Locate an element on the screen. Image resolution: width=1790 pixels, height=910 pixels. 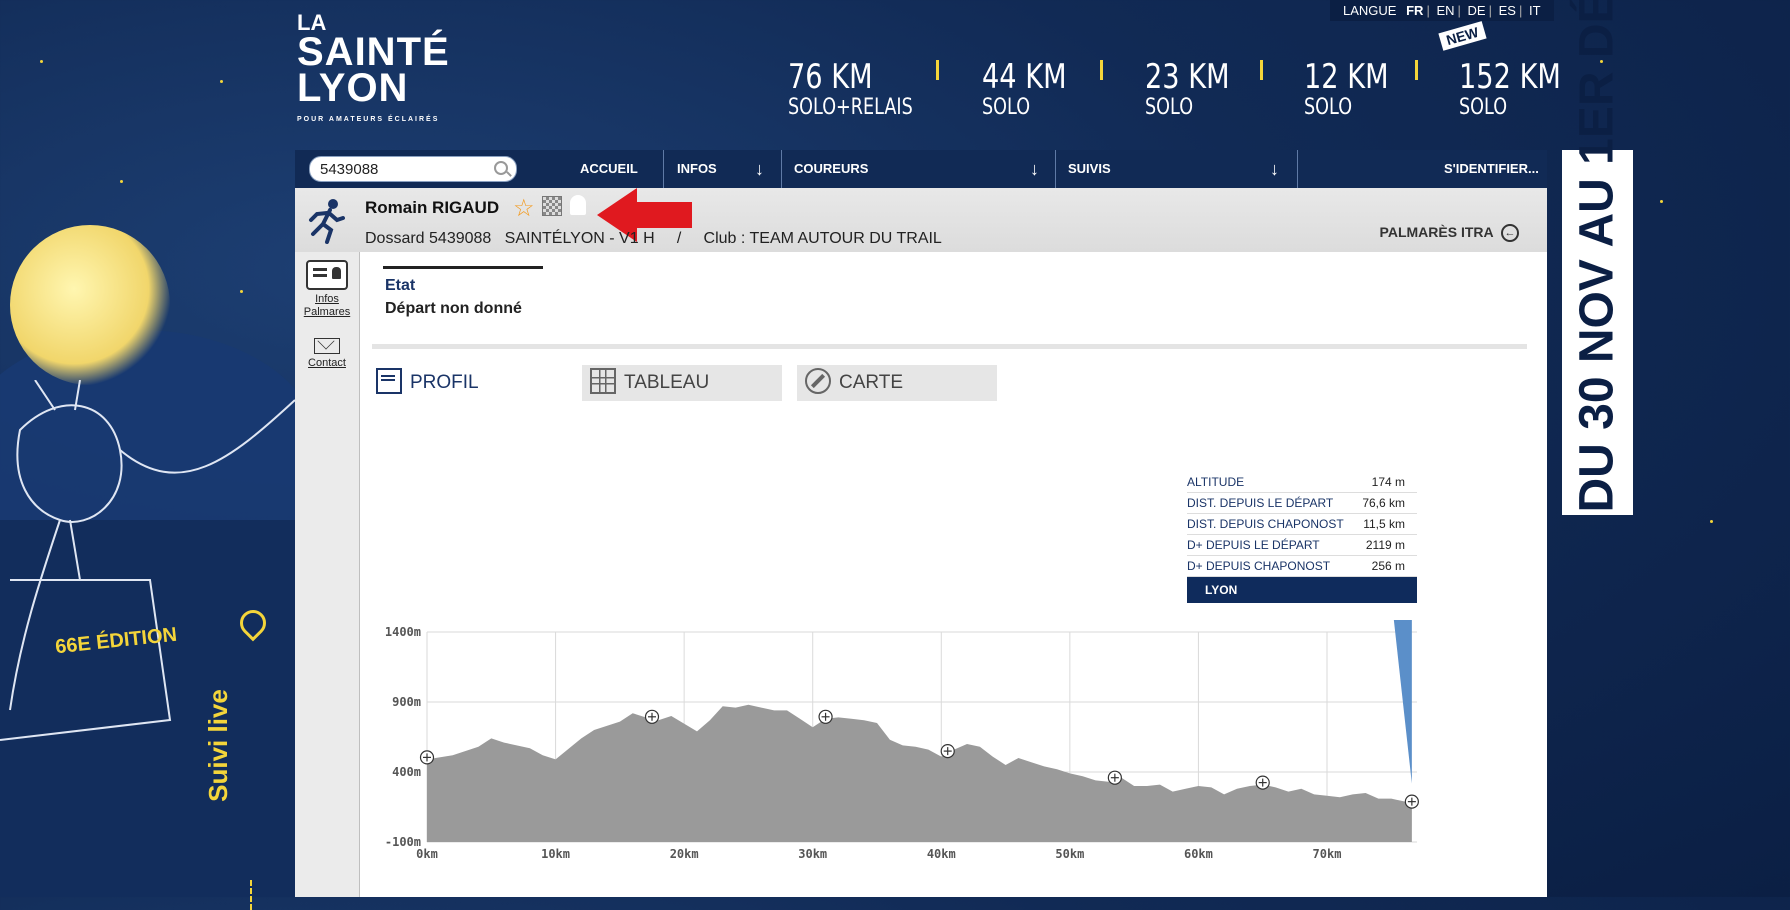
info-row-dplus: D+ DEPUIS LE DÉPART 2119 m is located at coordinates (1302, 545).